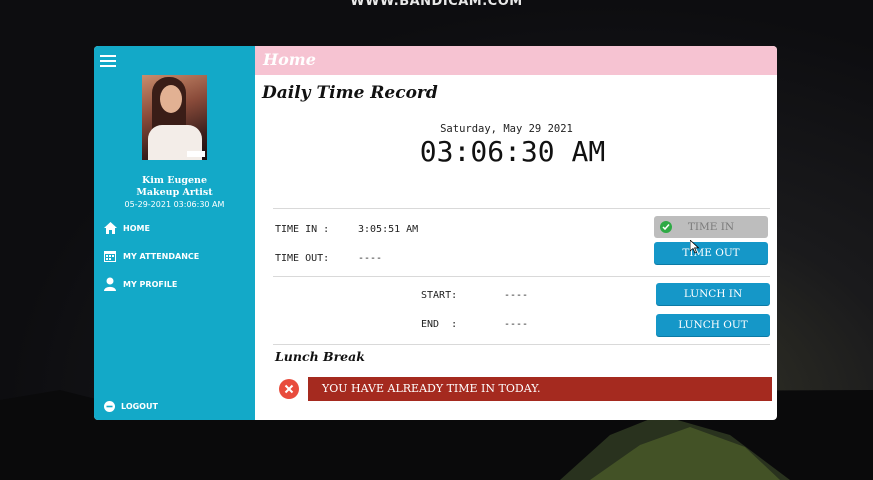  I want to click on time-in-value: 3:05:51 AM, so click(388, 229).